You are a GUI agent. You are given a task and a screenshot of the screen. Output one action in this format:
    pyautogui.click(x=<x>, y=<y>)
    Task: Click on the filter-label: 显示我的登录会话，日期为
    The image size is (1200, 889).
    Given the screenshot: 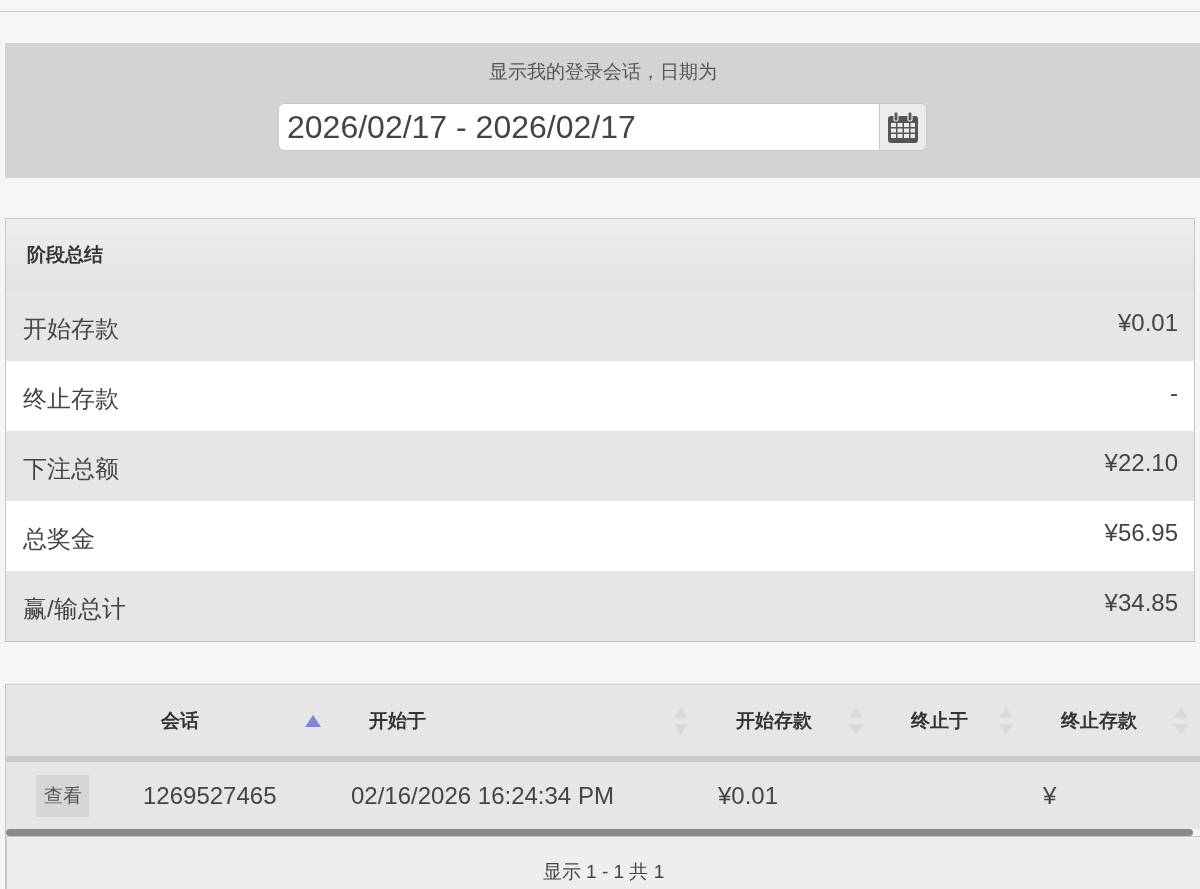 What is the action you would take?
    pyautogui.click(x=602, y=72)
    